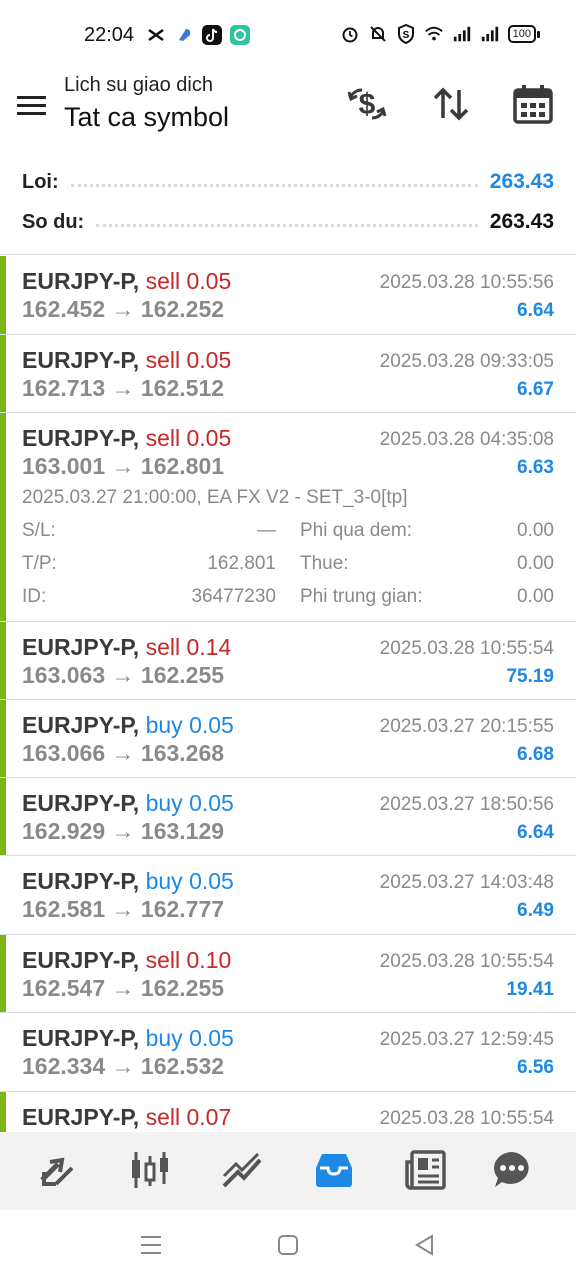 This screenshot has height=1280, width=576. I want to click on nav-chart-button, so click(242, 1170).